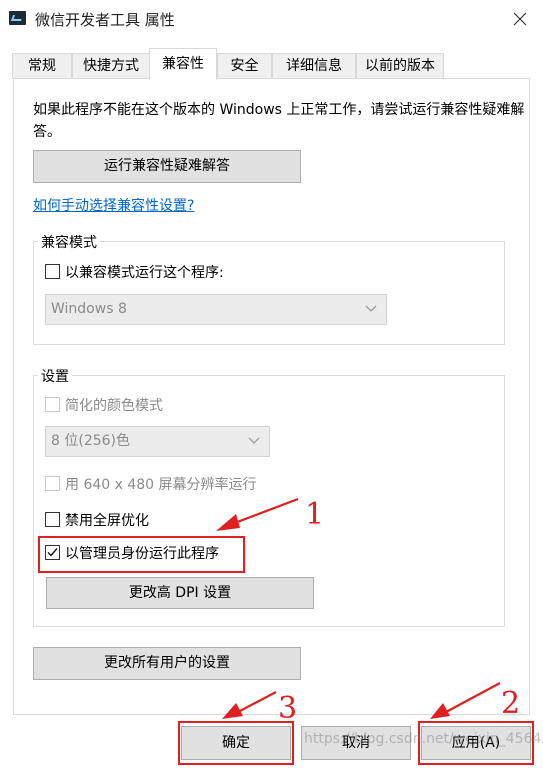  Describe the element at coordinates (17, 18) in the screenshot. I see `app-icon` at that location.